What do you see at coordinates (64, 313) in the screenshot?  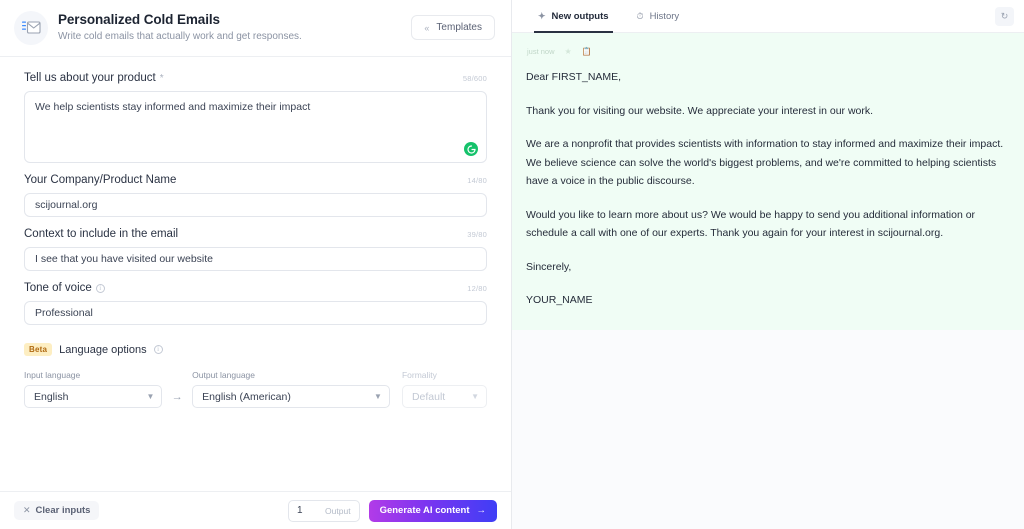 I see `input-value: Professional` at bounding box center [64, 313].